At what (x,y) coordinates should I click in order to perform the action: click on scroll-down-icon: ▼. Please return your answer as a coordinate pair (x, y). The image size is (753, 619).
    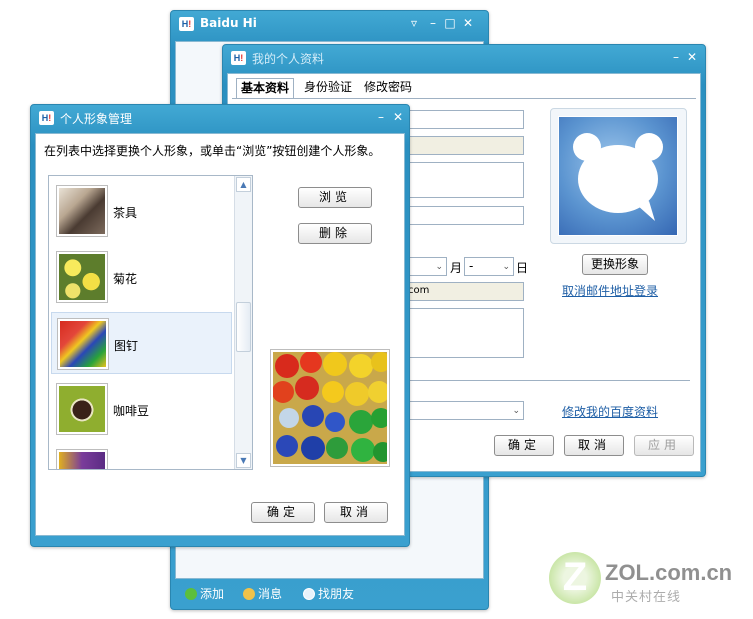
    Looking at the image, I should click on (243, 460).